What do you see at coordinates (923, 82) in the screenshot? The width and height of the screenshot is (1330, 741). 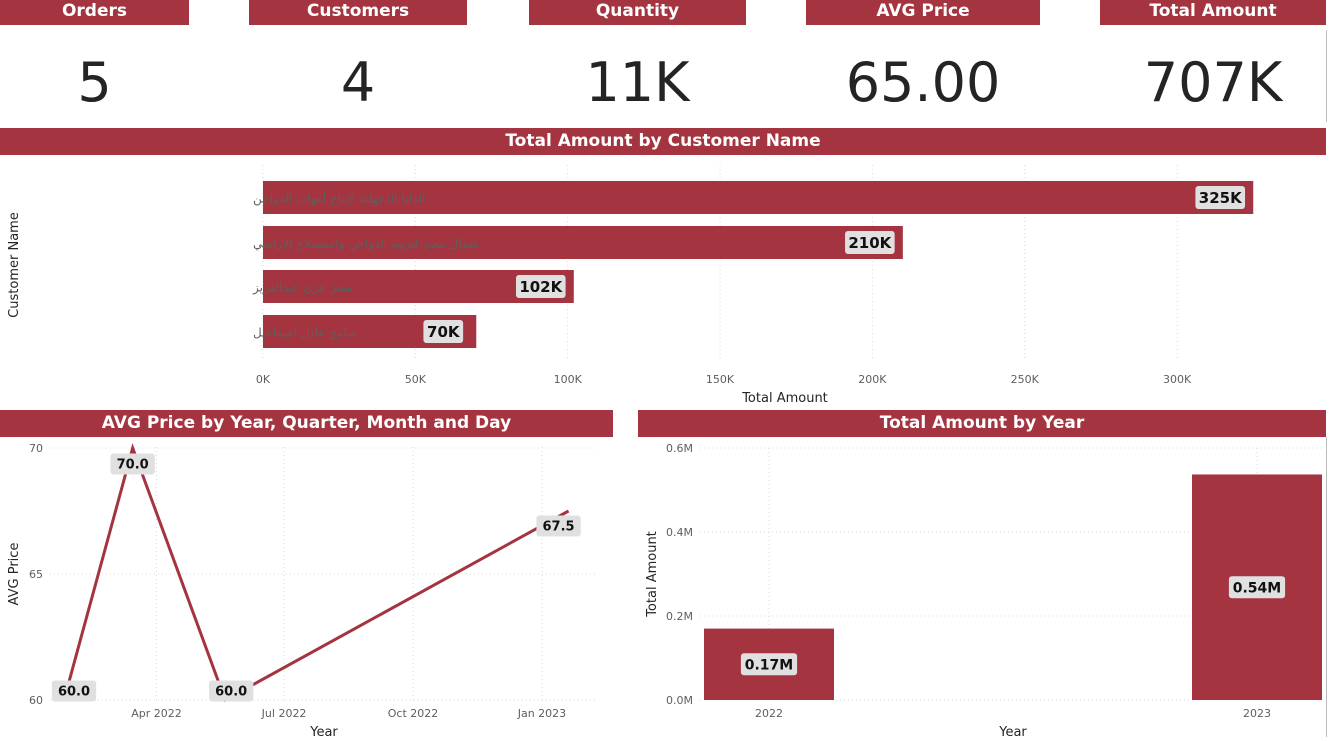 I see `kpi-avg-price-value: 65.00` at bounding box center [923, 82].